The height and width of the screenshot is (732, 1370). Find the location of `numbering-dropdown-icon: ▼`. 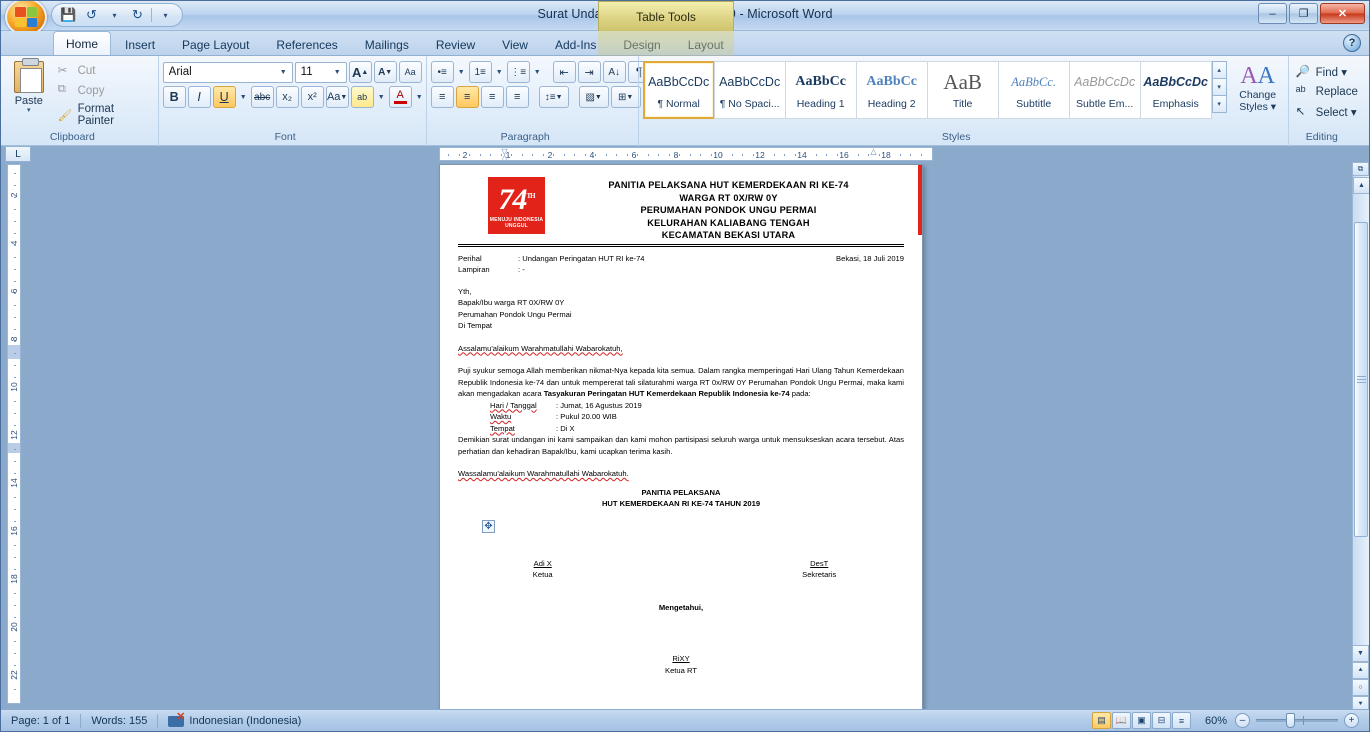

numbering-dropdown-icon: ▼ is located at coordinates (499, 72).